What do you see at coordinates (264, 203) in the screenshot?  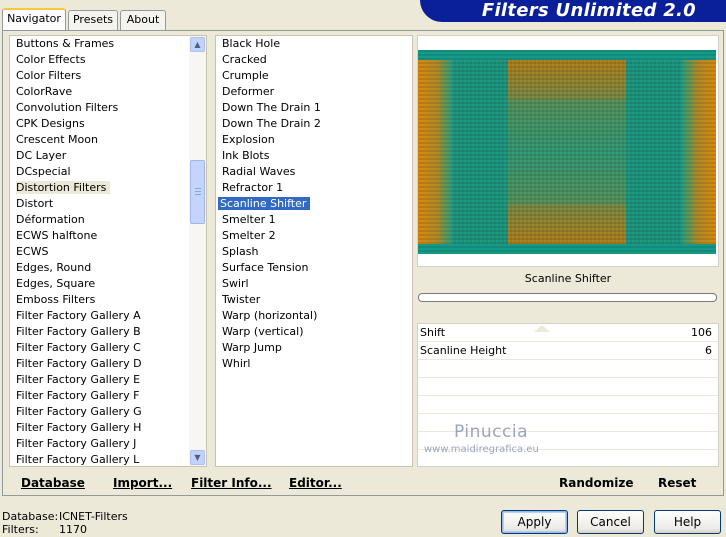 I see `filter-item-label: Scanline Shifter` at bounding box center [264, 203].